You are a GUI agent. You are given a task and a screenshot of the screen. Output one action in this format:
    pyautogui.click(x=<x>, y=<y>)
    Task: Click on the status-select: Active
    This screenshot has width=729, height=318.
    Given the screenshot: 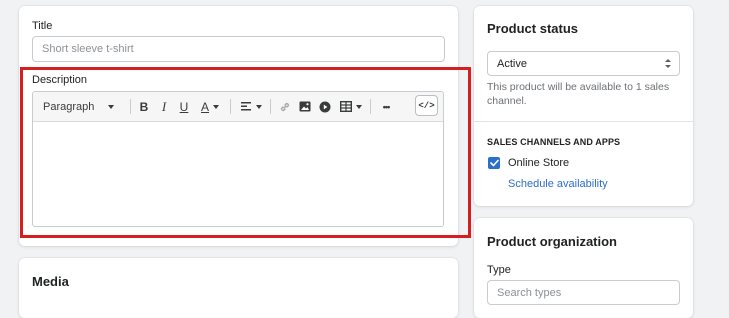 What is the action you would take?
    pyautogui.click(x=583, y=63)
    